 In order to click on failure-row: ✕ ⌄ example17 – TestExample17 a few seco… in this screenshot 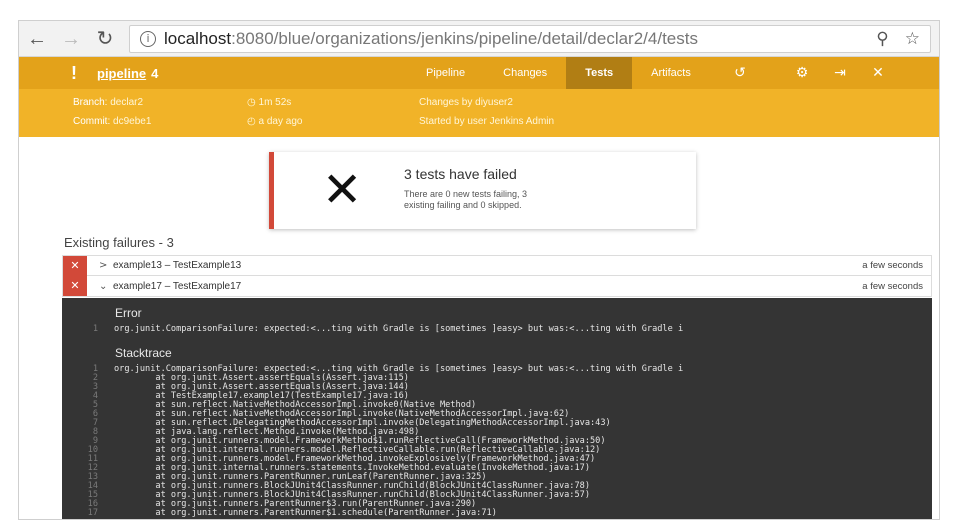, I will do `click(497, 286)`.